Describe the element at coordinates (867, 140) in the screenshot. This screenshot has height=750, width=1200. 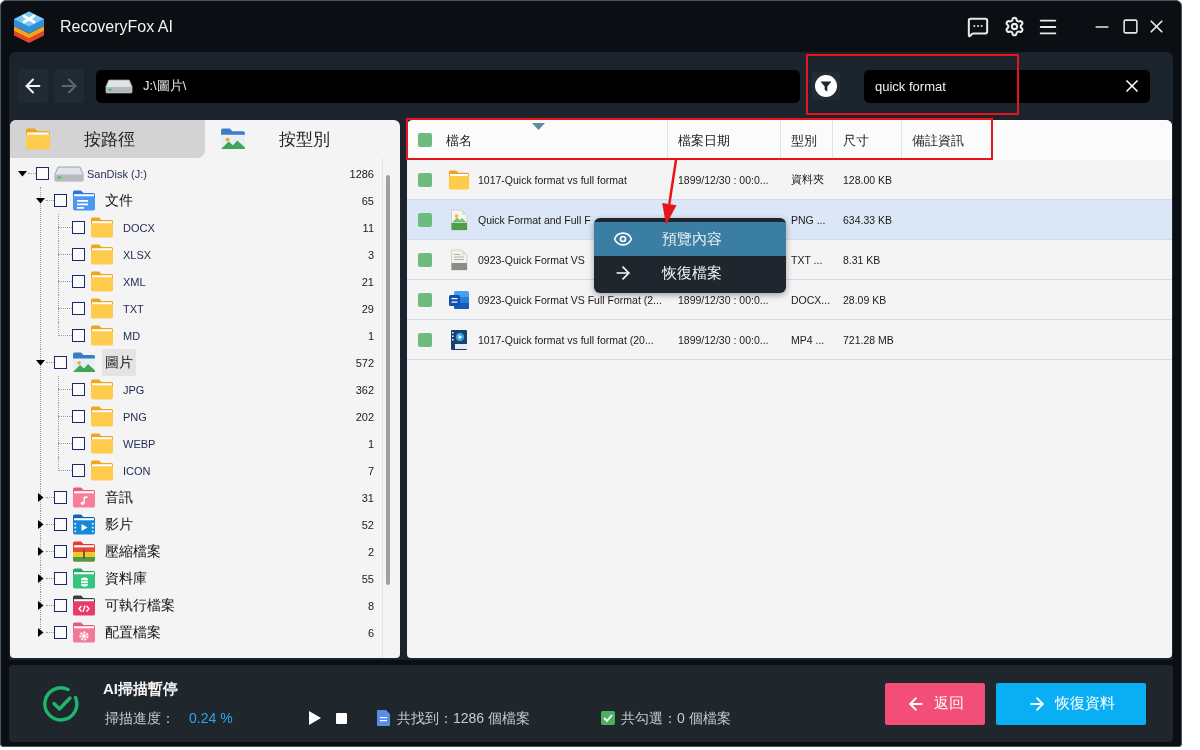
I see `column-header: 尺寸` at that location.